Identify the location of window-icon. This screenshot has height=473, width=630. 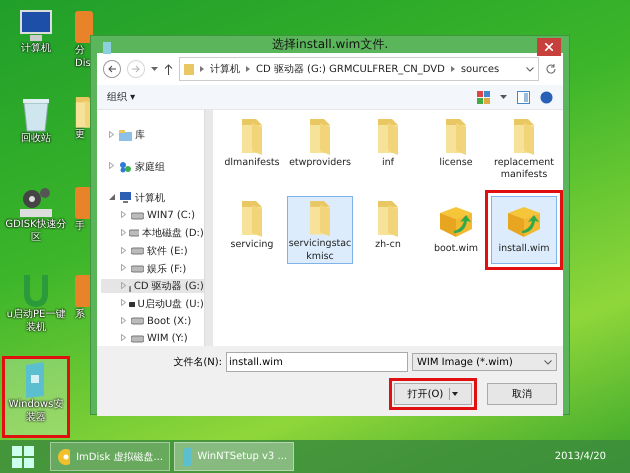
(107, 48).